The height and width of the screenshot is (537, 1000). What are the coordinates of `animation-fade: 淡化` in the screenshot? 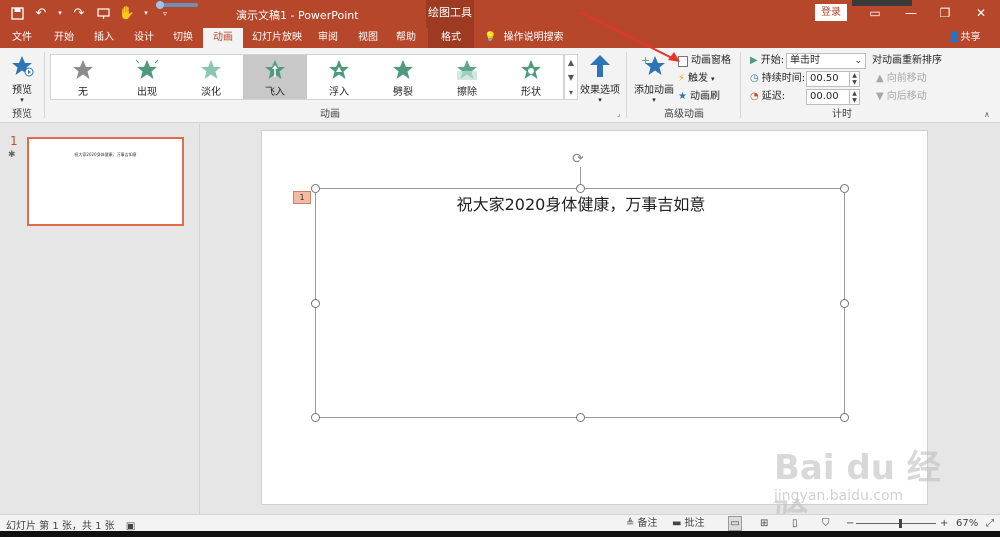 It's located at (211, 77).